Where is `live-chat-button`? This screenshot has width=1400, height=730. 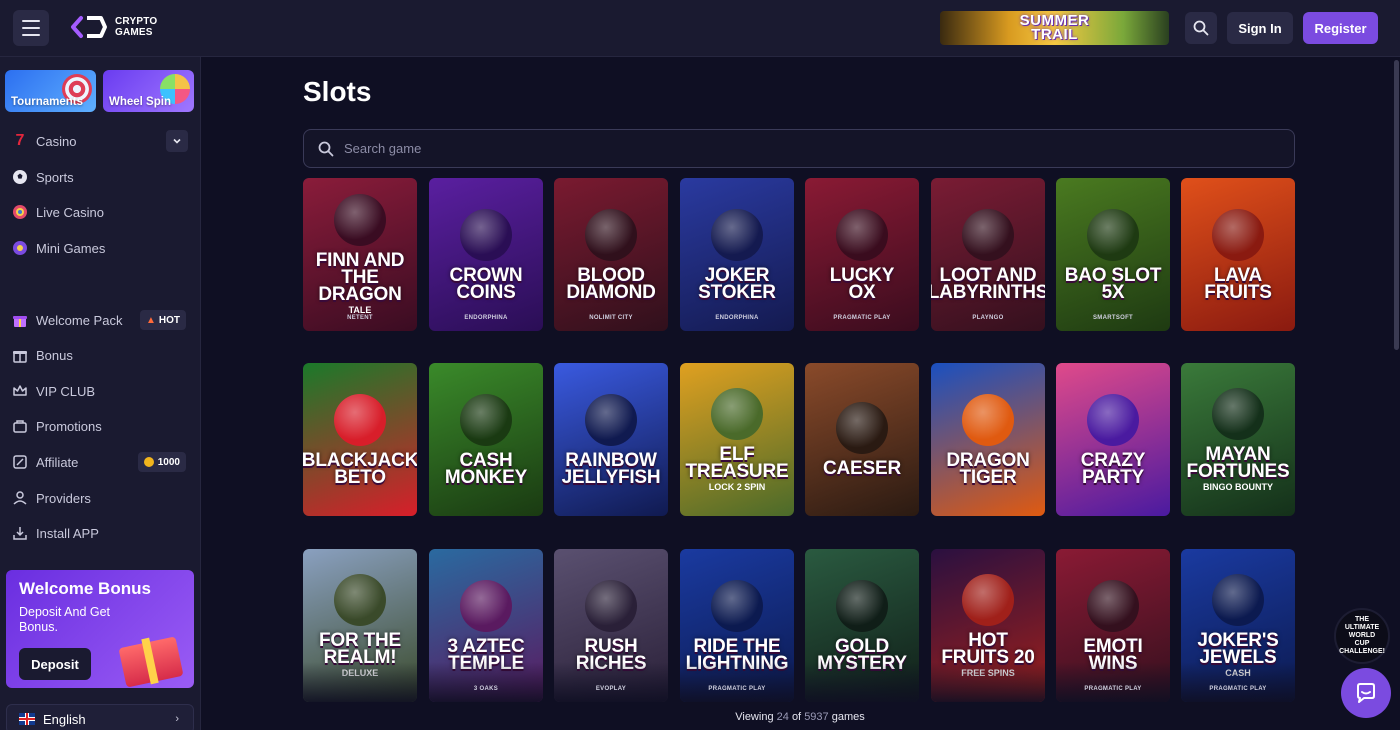
live-chat-button is located at coordinates (1366, 693).